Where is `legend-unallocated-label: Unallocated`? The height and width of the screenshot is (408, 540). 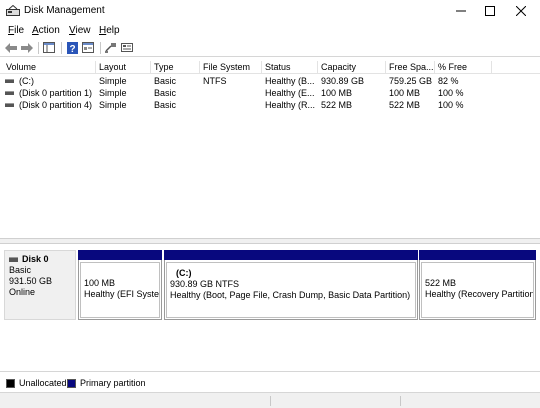
legend-unallocated-label: Unallocated is located at coordinates (43, 383).